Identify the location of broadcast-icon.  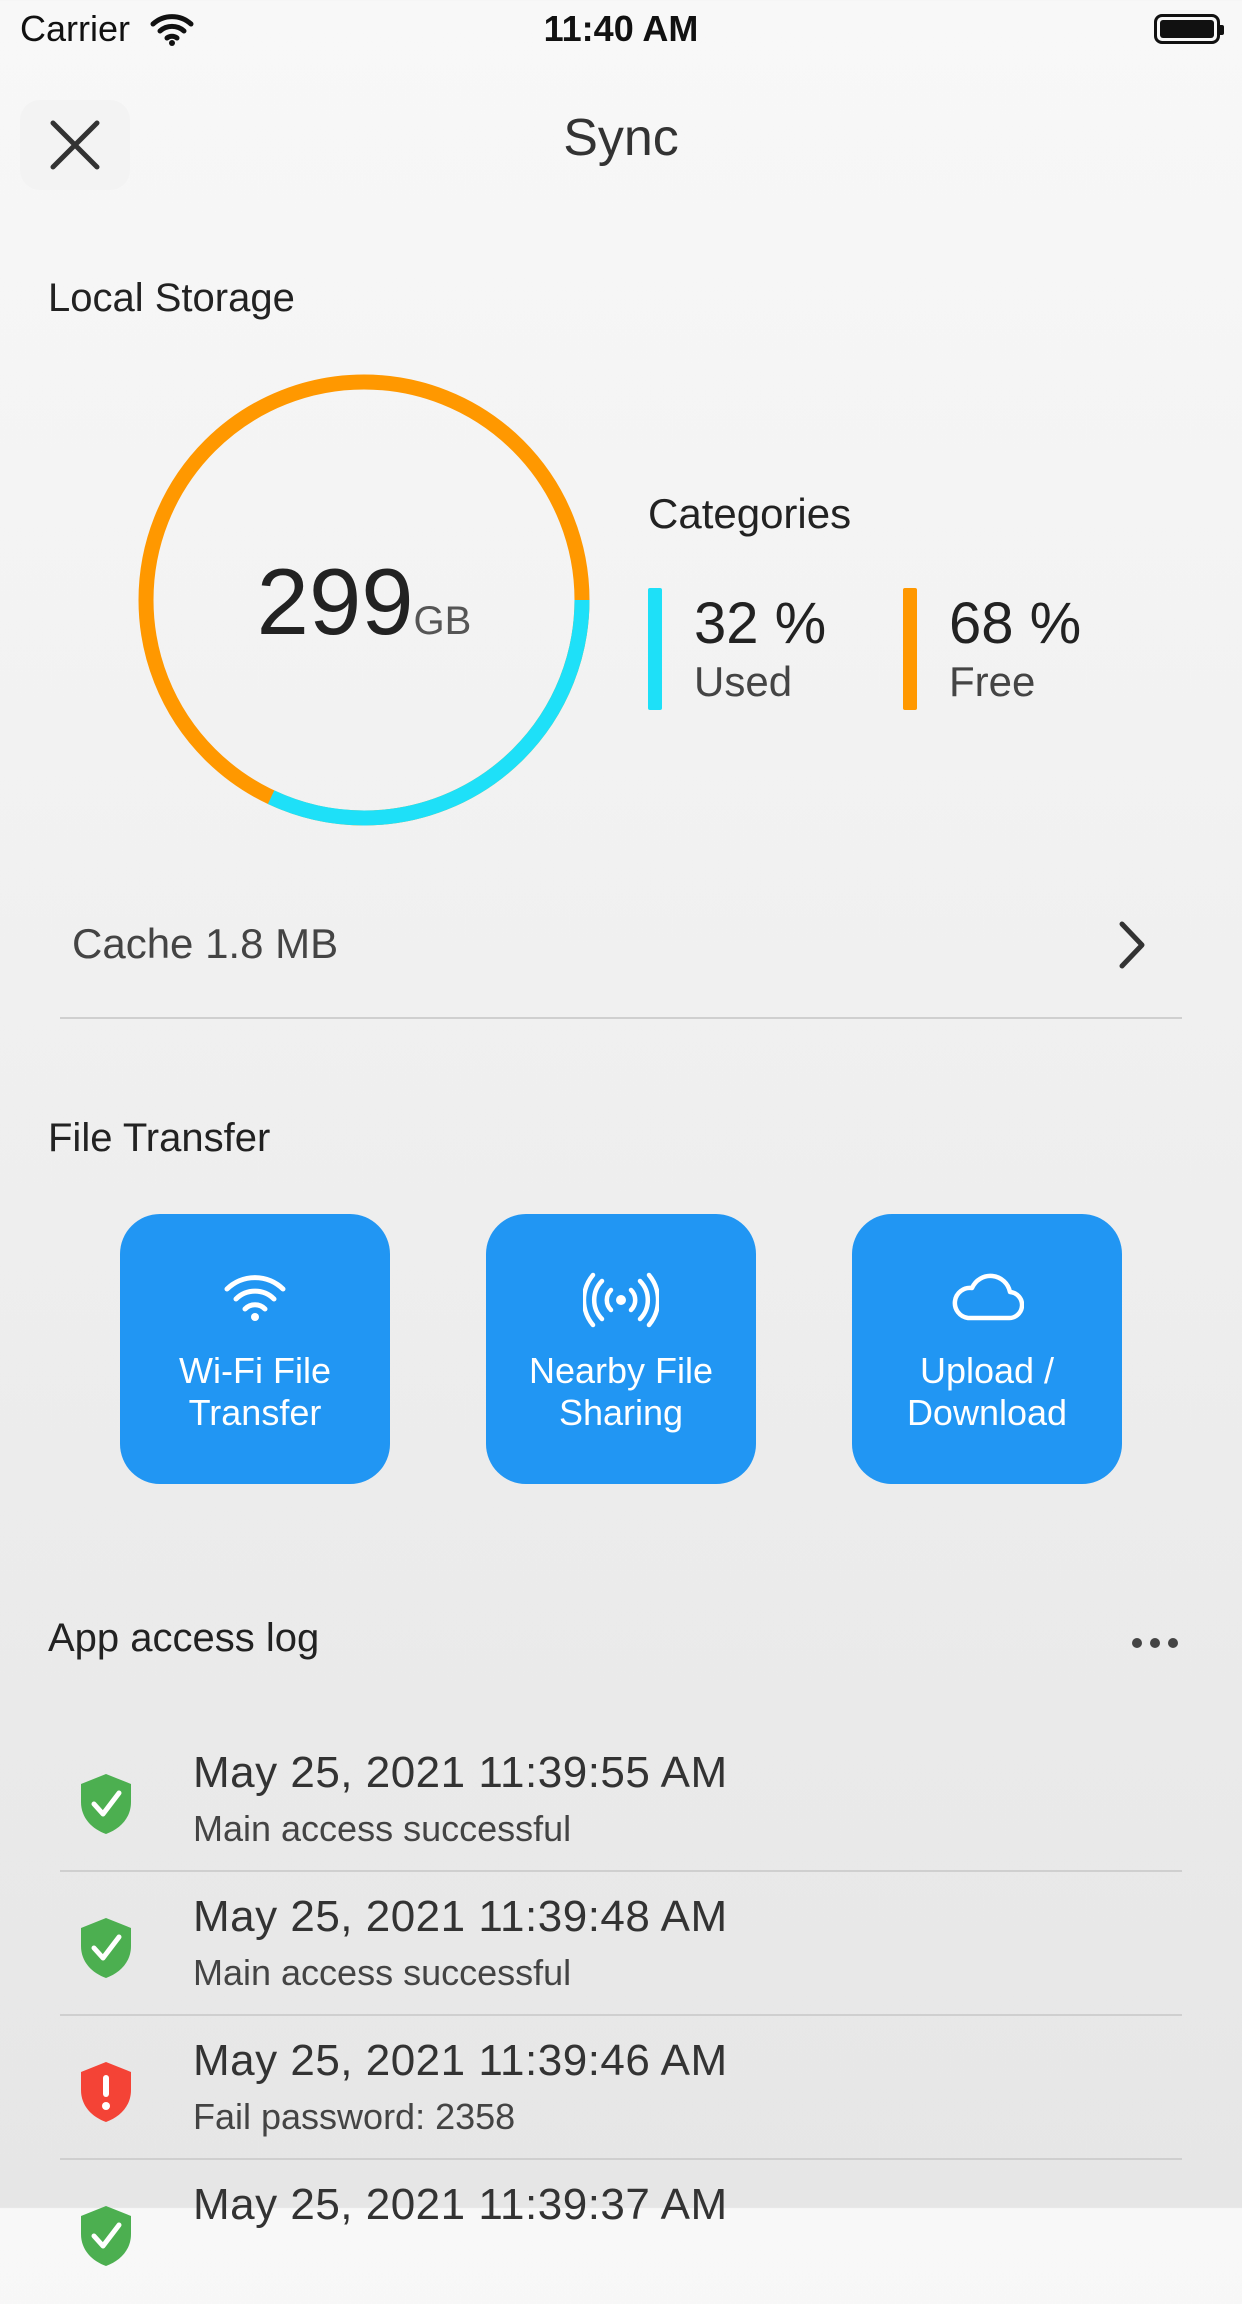
(621, 1300).